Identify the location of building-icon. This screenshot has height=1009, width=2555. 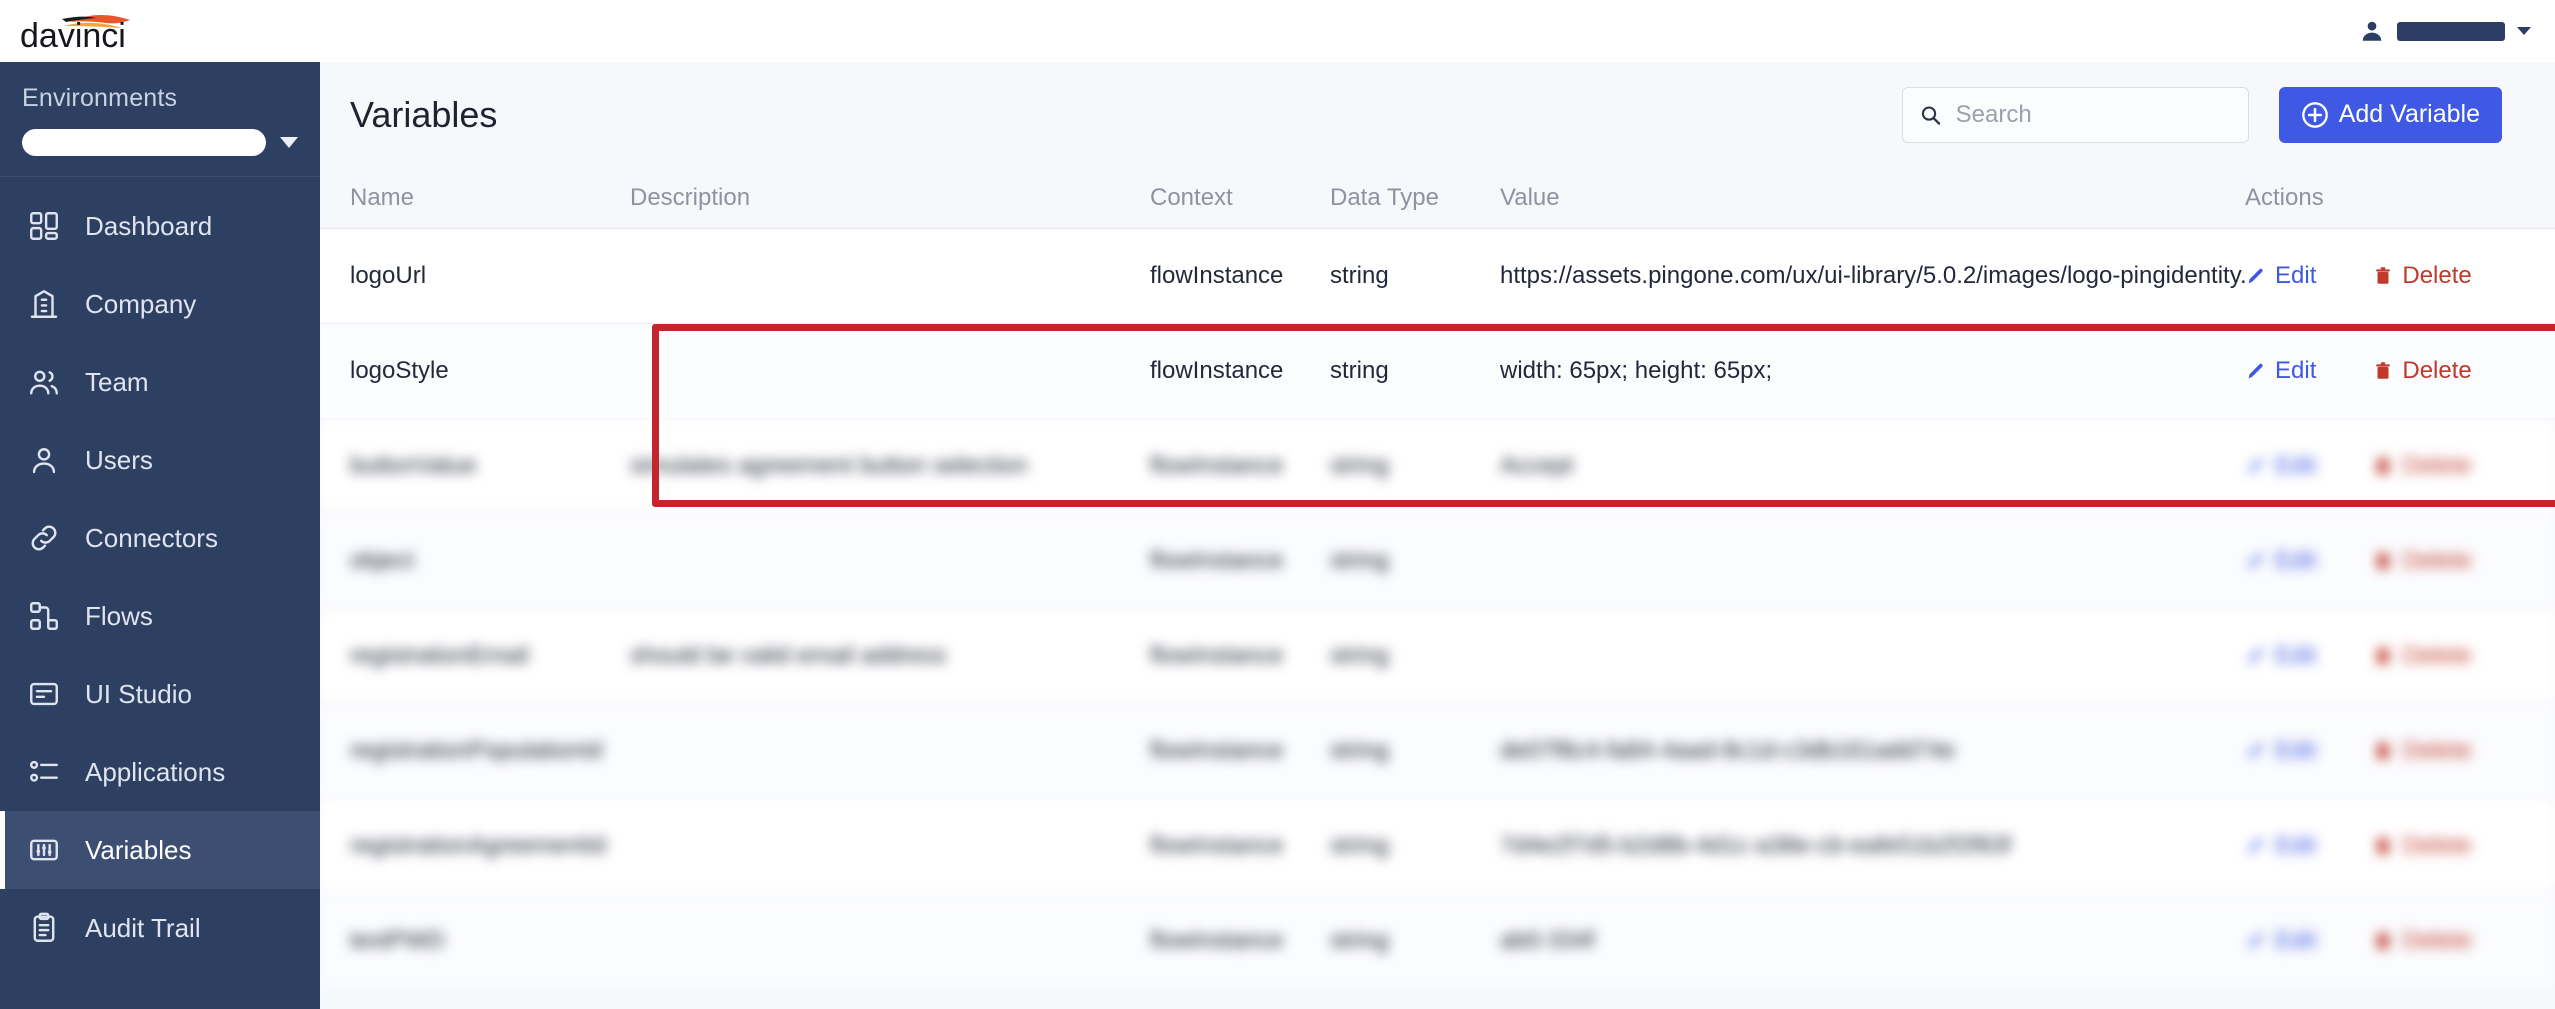
(44, 304).